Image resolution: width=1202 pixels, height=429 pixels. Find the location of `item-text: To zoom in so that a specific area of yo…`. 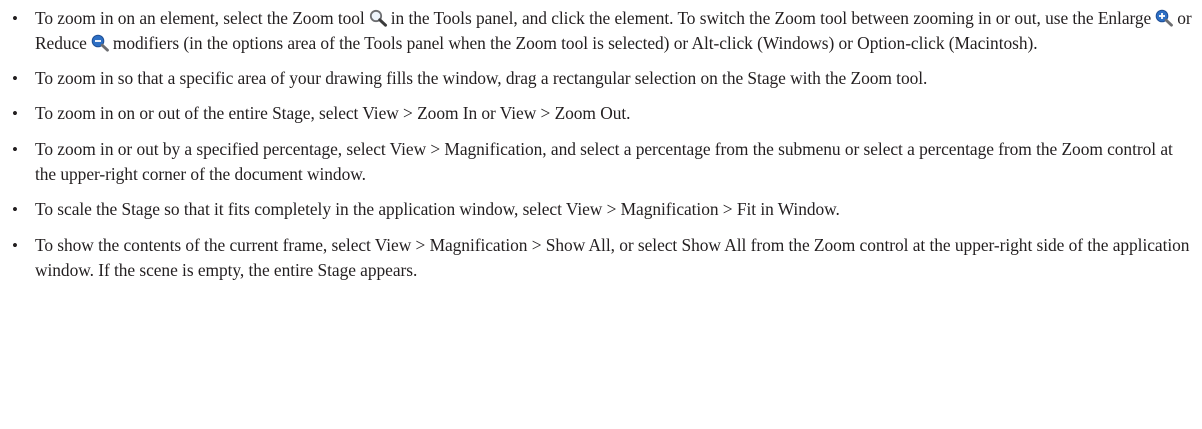

item-text: To zoom in so that a specific area of yo… is located at coordinates (481, 78).